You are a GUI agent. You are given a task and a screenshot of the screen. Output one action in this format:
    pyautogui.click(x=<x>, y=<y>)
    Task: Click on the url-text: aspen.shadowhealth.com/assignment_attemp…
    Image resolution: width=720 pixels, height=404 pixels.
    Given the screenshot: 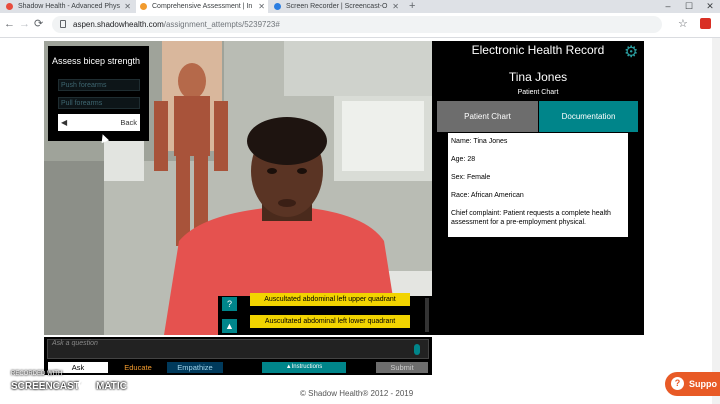 What is the action you would take?
    pyautogui.click(x=176, y=24)
    